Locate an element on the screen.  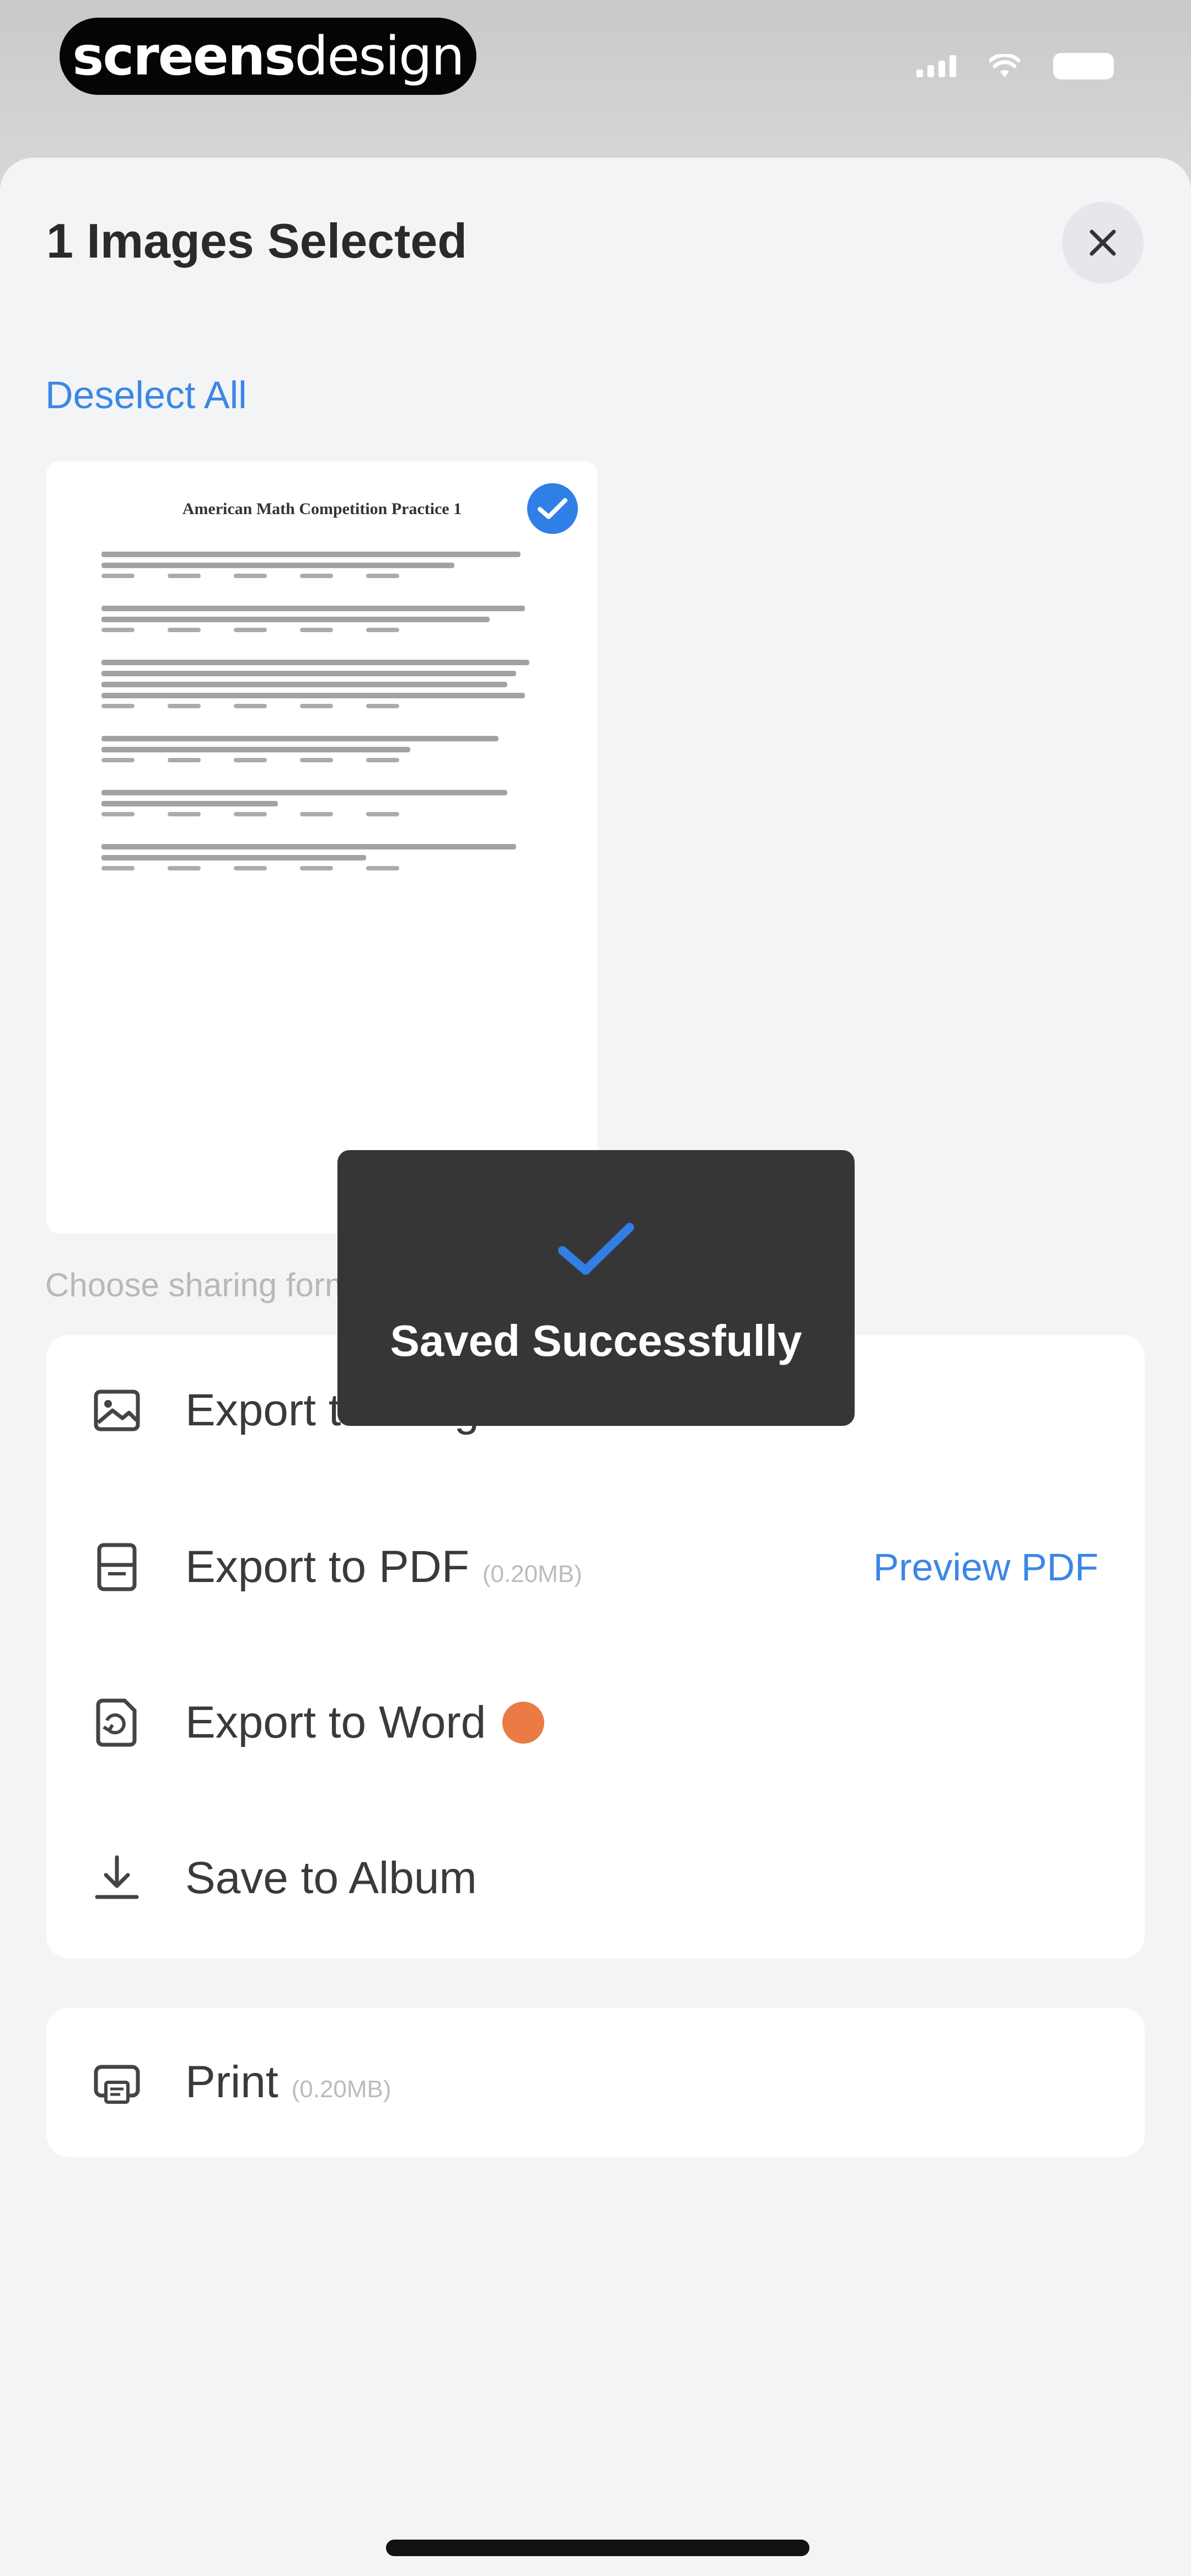
image-thumbnail: American Math Competition Practice 1 is located at coordinates (322, 847).